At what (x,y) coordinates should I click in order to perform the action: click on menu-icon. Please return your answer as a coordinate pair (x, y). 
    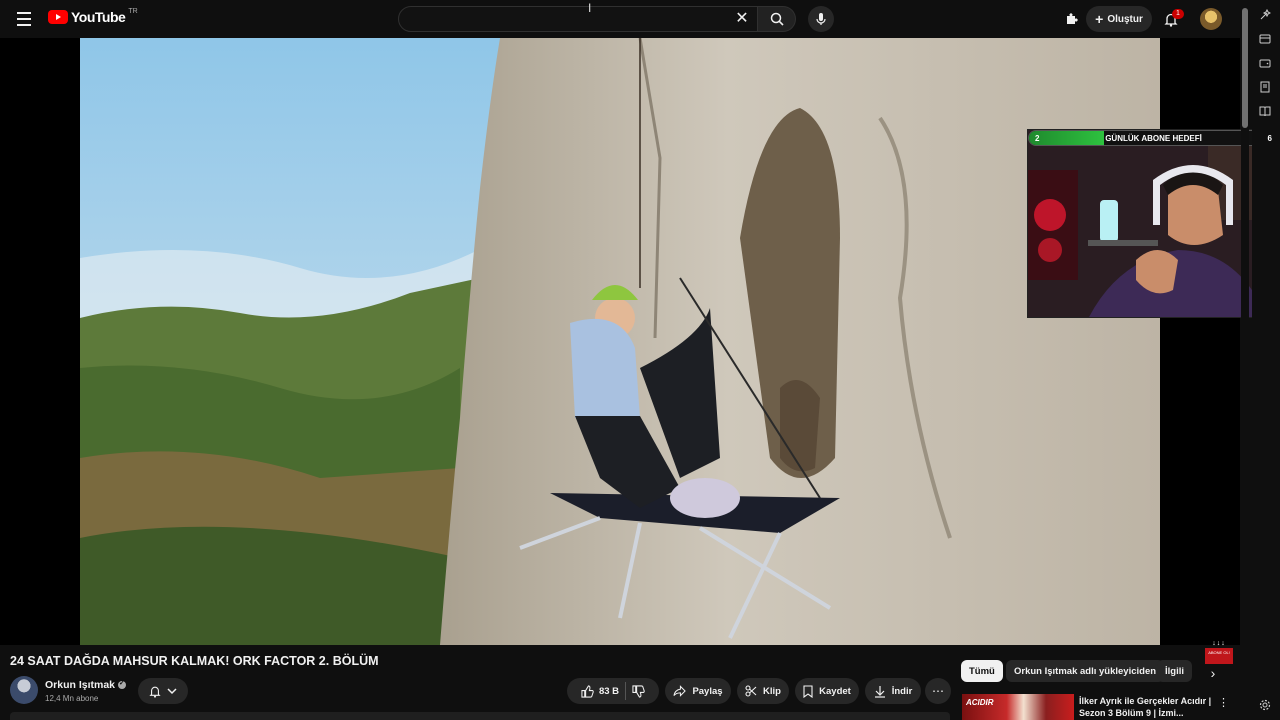
    Looking at the image, I should click on (24, 19).